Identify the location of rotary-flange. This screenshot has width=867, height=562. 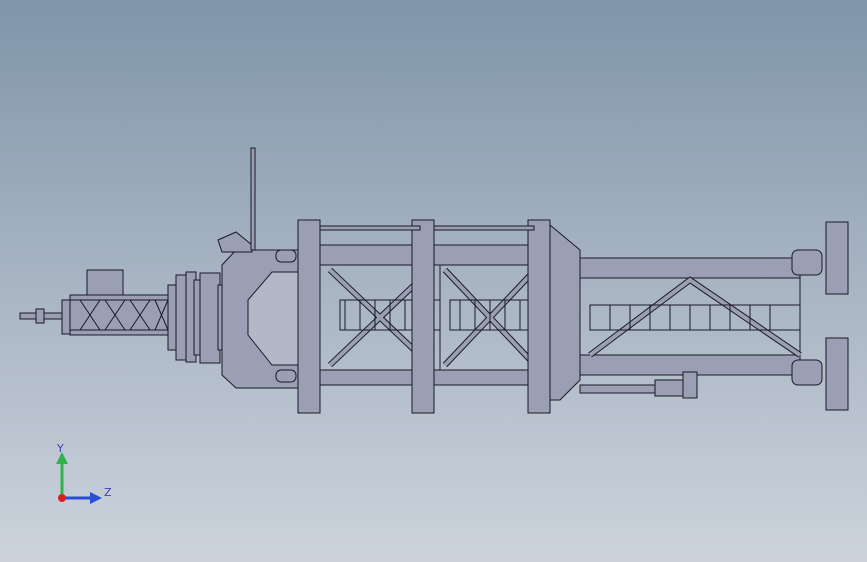
(197, 317).